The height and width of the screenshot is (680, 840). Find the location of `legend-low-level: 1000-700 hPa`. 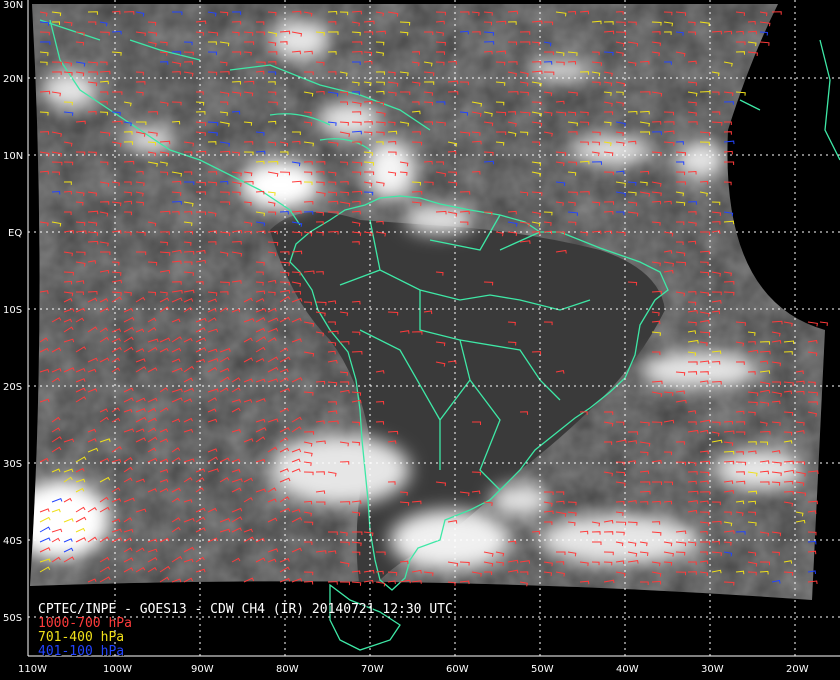

legend-low-level: 1000-700 hPa is located at coordinates (85, 623).